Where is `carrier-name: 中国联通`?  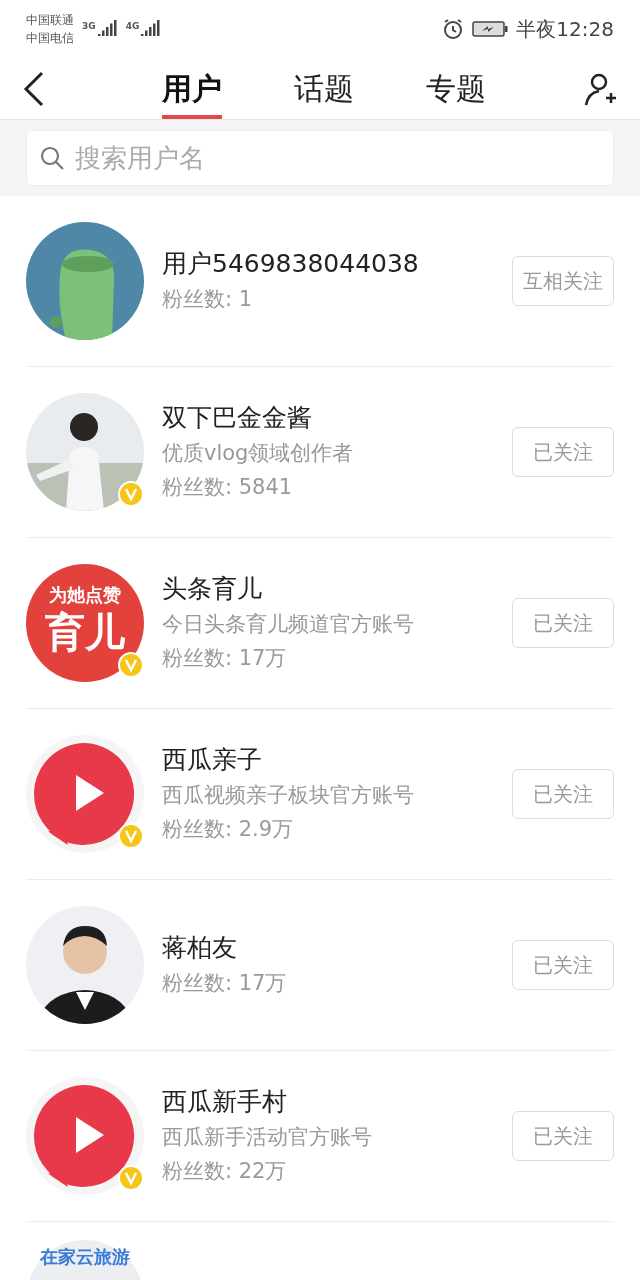 carrier-name: 中国联通 is located at coordinates (50, 20).